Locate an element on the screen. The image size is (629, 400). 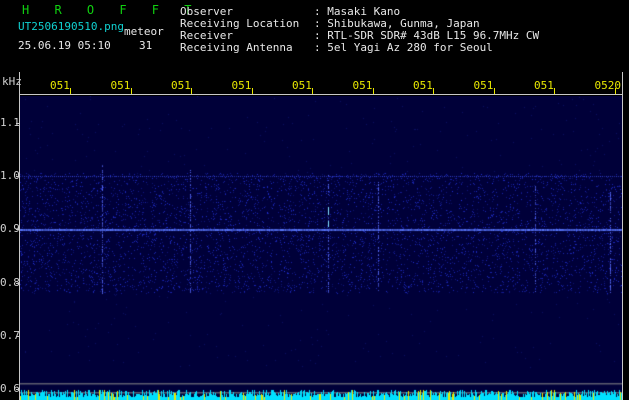
date-time: 25.06.19 05:10 is located at coordinates (64, 45).